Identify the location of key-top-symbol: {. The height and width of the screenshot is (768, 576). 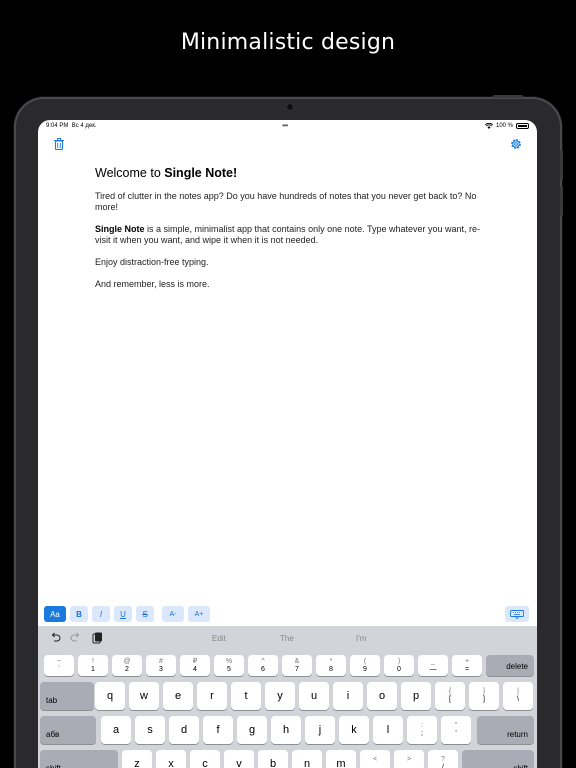
(450, 691).